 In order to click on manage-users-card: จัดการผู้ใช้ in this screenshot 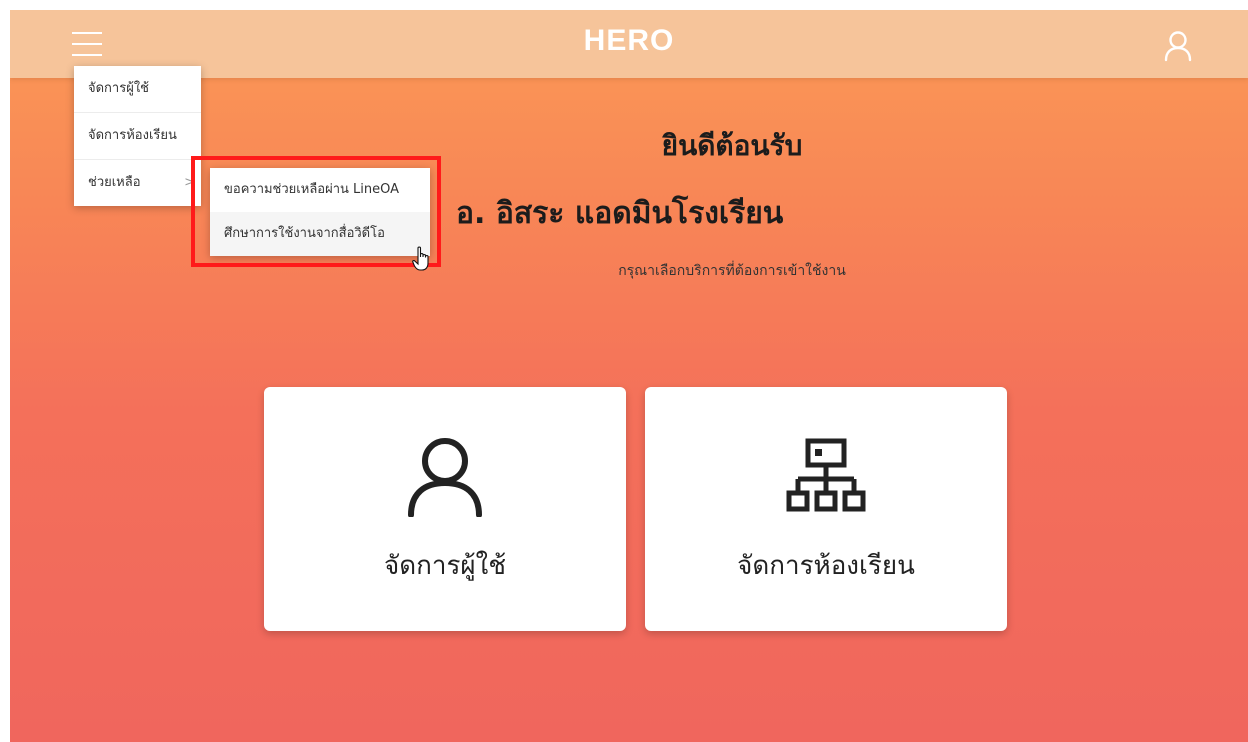, I will do `click(445, 509)`.